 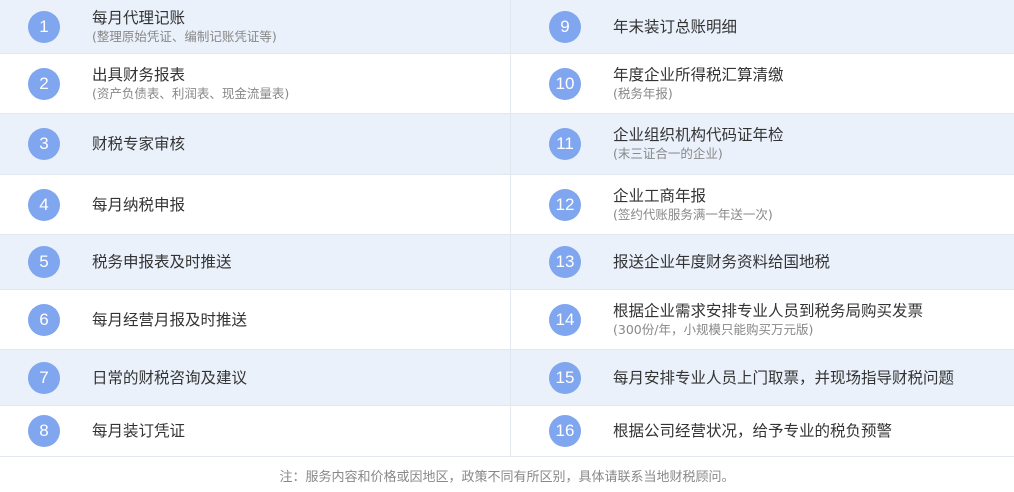 What do you see at coordinates (162, 262) in the screenshot?
I see `service-title: 税务申报表及时推送` at bounding box center [162, 262].